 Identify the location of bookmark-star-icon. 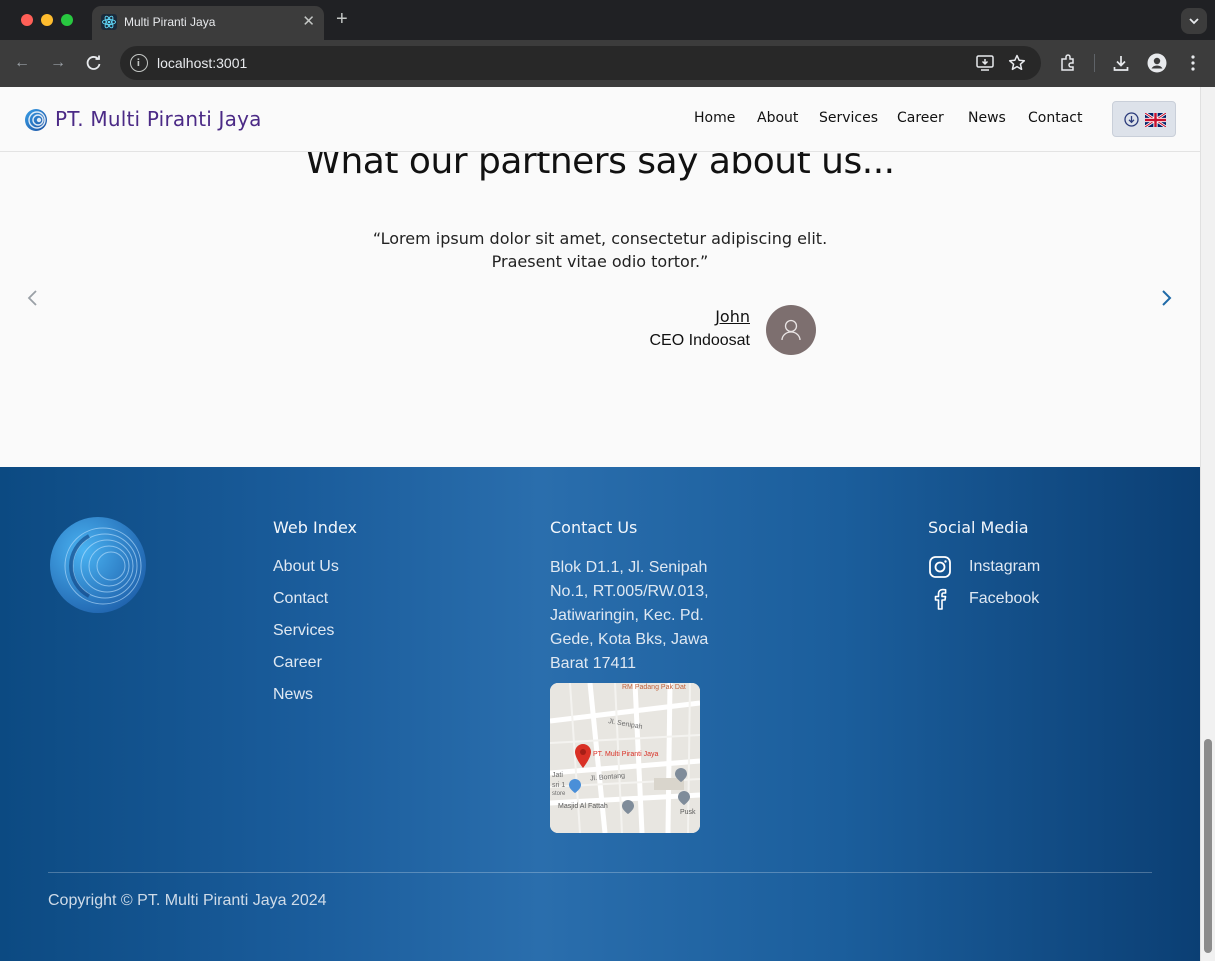
(1017, 63).